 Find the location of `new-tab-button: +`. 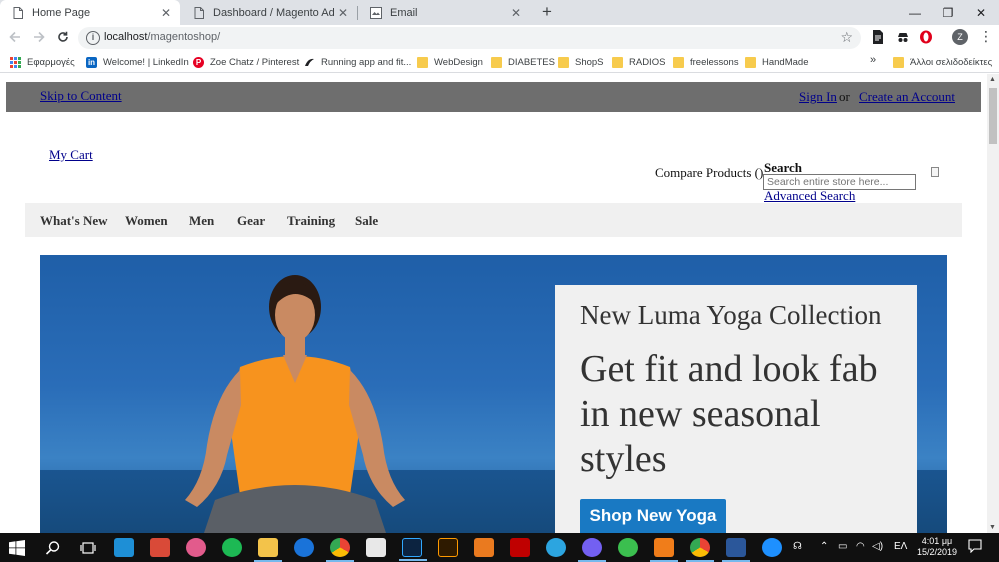

new-tab-button: + is located at coordinates (547, 12).